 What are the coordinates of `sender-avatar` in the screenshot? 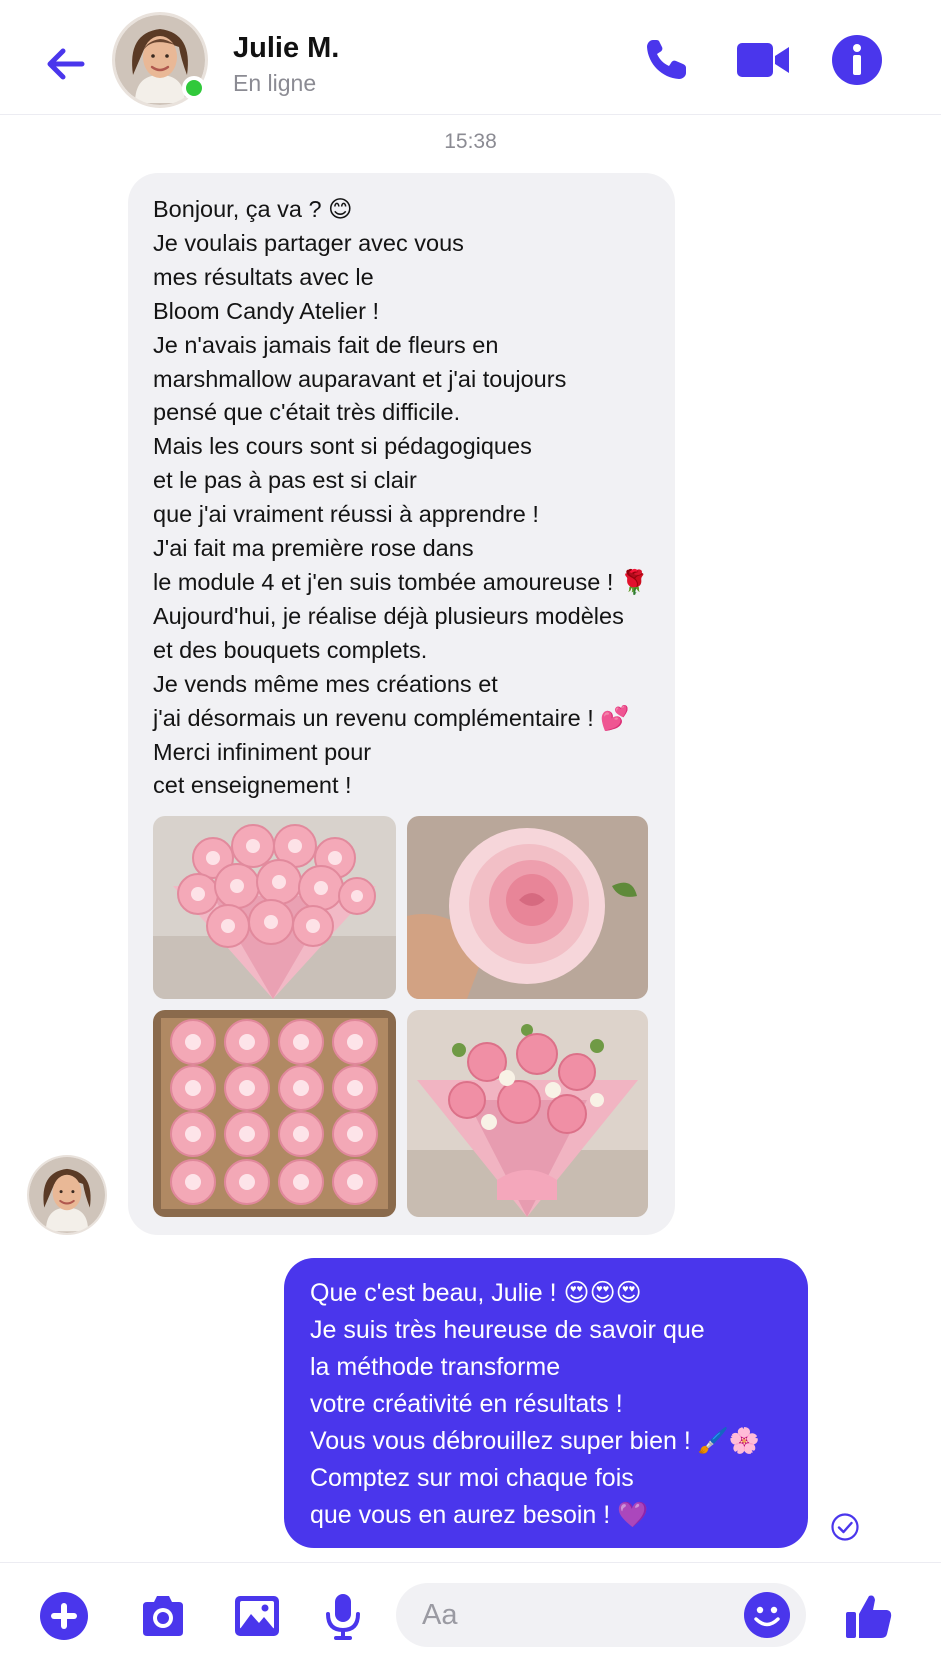 It's located at (67, 1195).